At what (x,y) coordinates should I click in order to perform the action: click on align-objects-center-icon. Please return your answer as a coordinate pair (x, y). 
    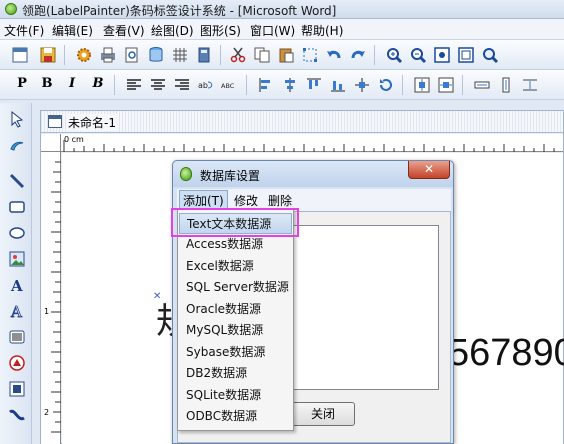
    Looking at the image, I should click on (290, 85).